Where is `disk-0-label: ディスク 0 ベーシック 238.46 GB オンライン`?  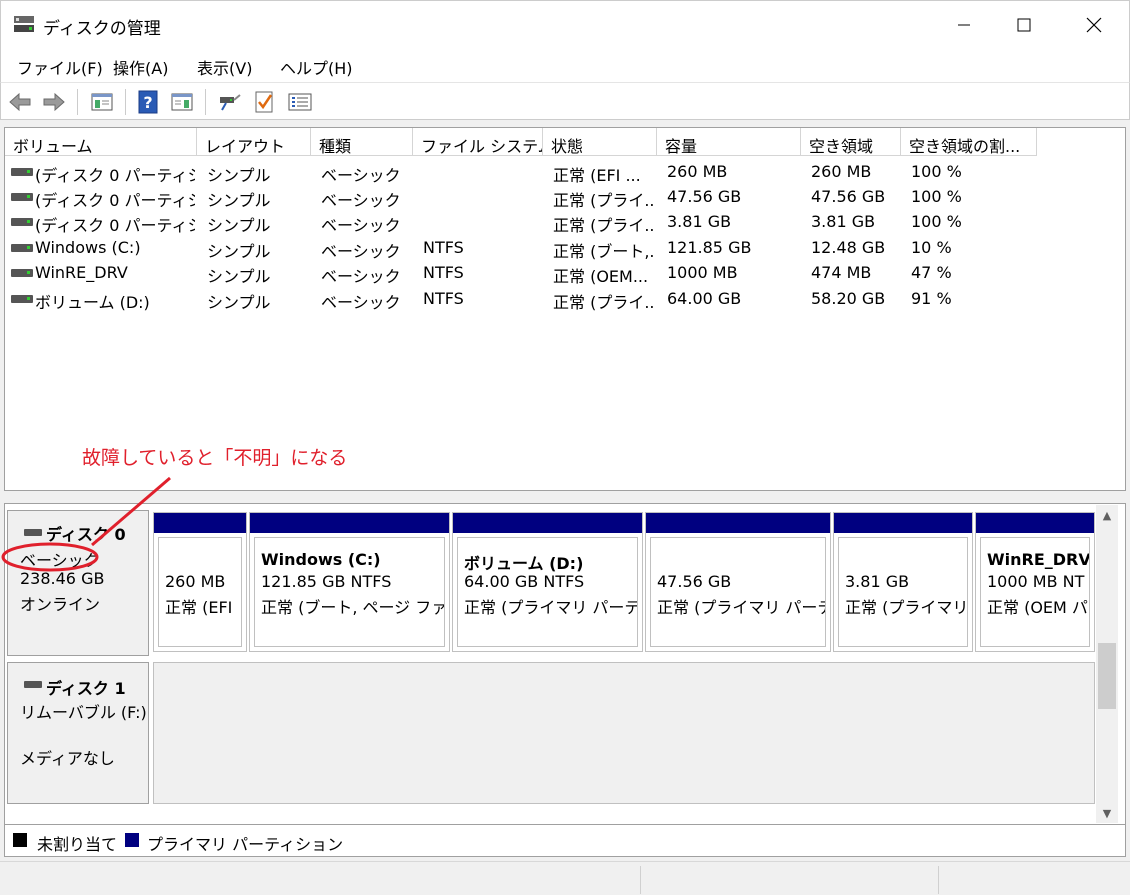
disk-0-label: ディスク 0 ベーシック 238.46 GB オンライン is located at coordinates (78, 583).